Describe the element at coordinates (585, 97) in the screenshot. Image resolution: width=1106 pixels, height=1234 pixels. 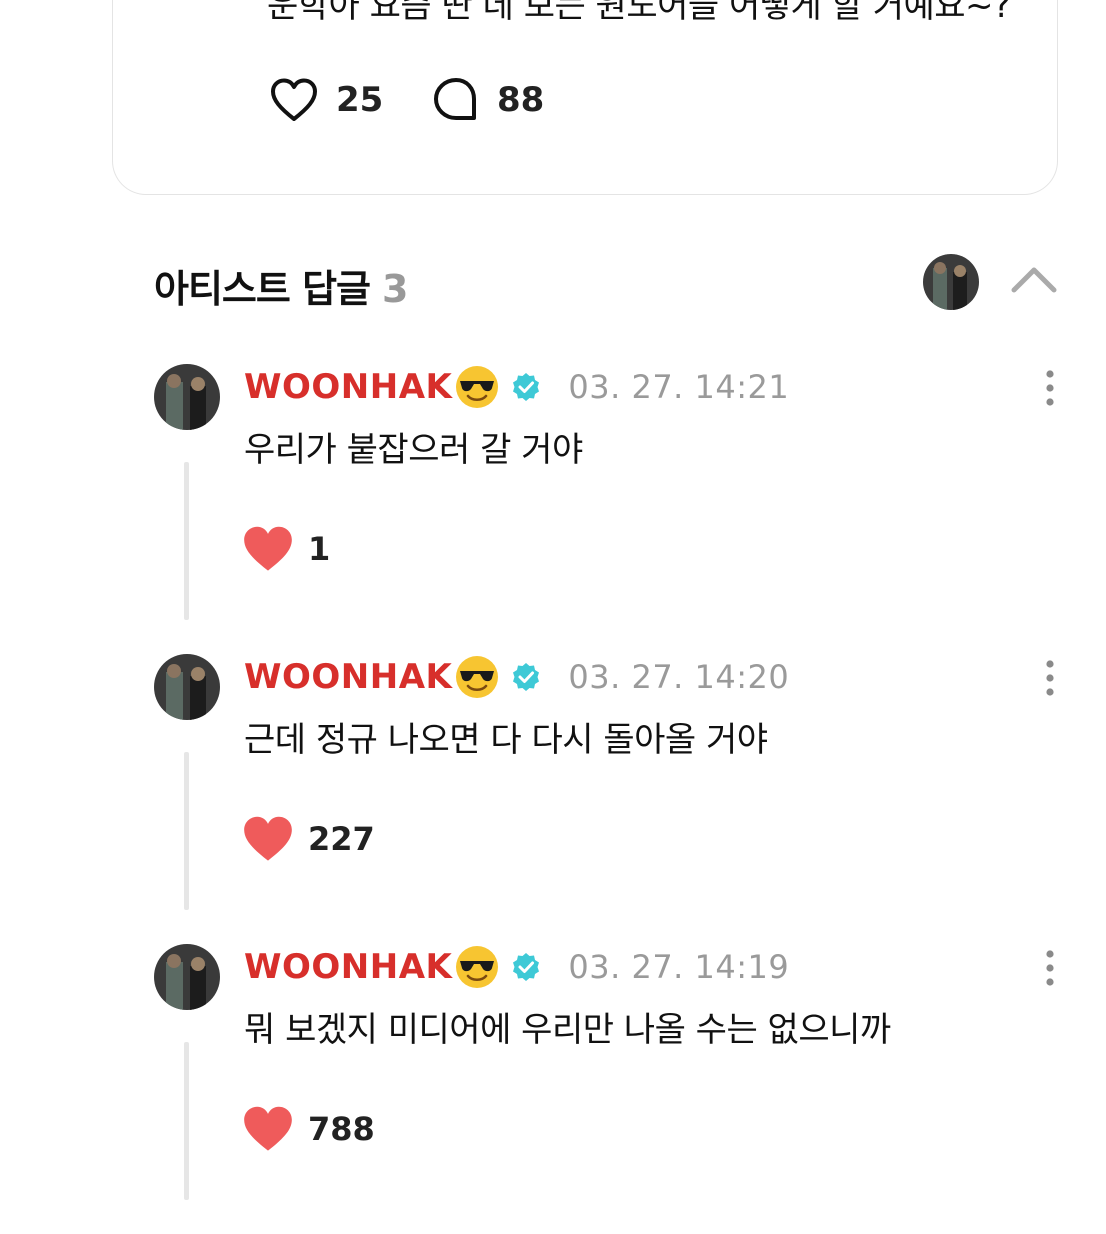
I see `post-card: 운학아 요즘 딴 데 보는 원도어들 어떻게 할 거예요~? 25 88` at that location.